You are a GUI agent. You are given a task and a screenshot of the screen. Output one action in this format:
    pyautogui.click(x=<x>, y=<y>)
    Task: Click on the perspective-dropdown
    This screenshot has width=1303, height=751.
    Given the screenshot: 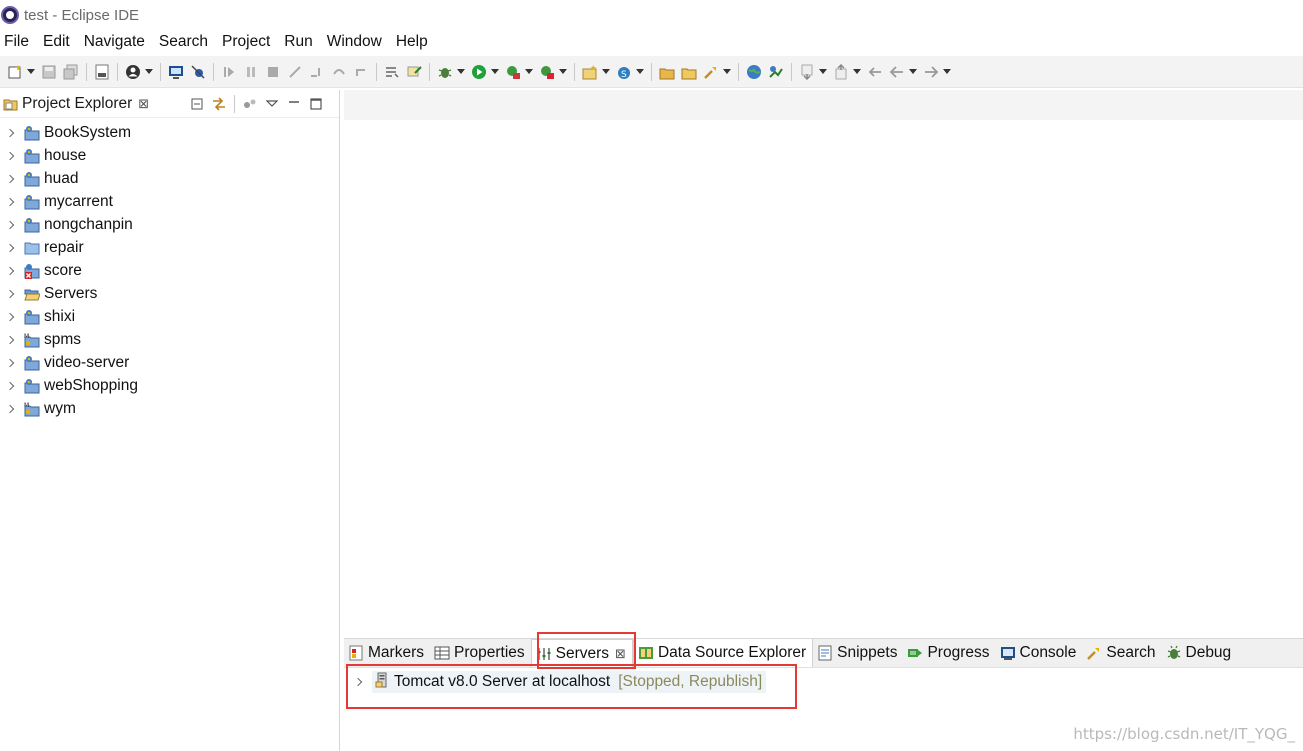 What is the action you would take?
    pyautogui.click(x=149, y=72)
    